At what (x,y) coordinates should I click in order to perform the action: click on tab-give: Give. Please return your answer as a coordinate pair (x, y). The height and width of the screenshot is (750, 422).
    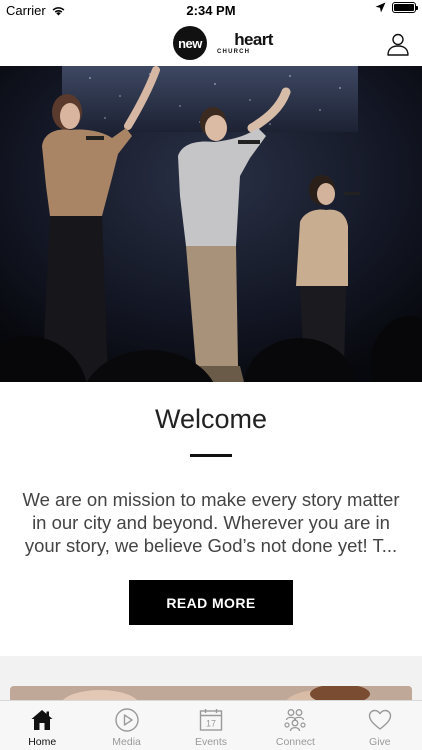
    Looking at the image, I should click on (380, 725).